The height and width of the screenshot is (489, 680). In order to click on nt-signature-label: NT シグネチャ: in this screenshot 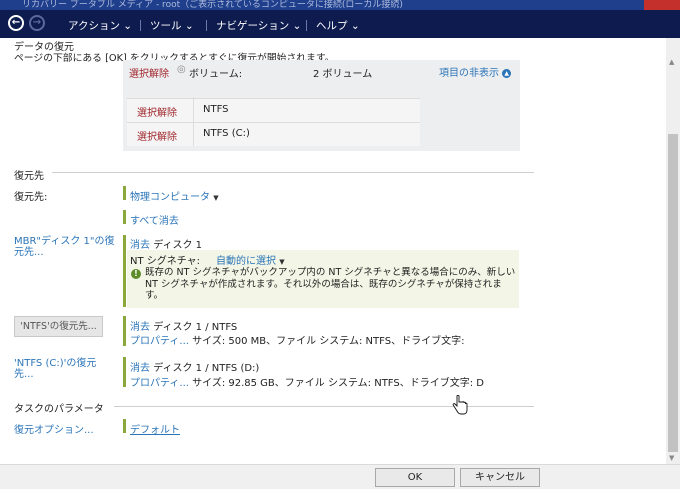, I will do `click(165, 261)`.